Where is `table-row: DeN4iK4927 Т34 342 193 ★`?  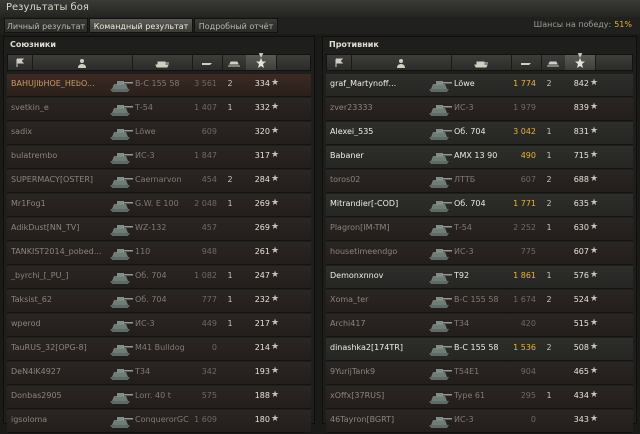
table-row: DeN4iK4927 Т34 342 193 ★ is located at coordinates (159, 373).